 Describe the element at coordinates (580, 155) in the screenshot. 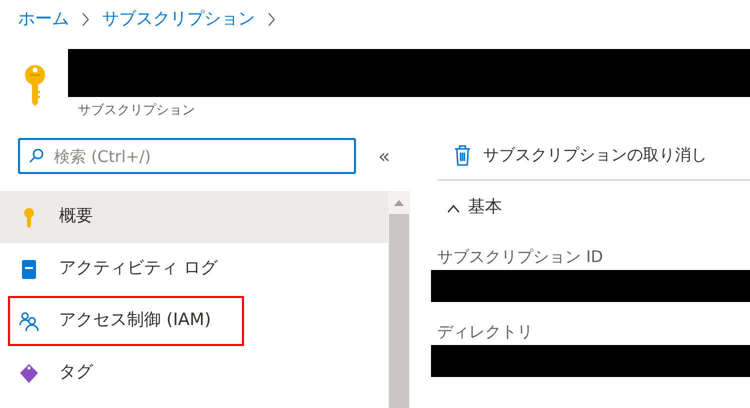

I see `cancel-subscription-button: サブスクリプションの取り消し` at that location.